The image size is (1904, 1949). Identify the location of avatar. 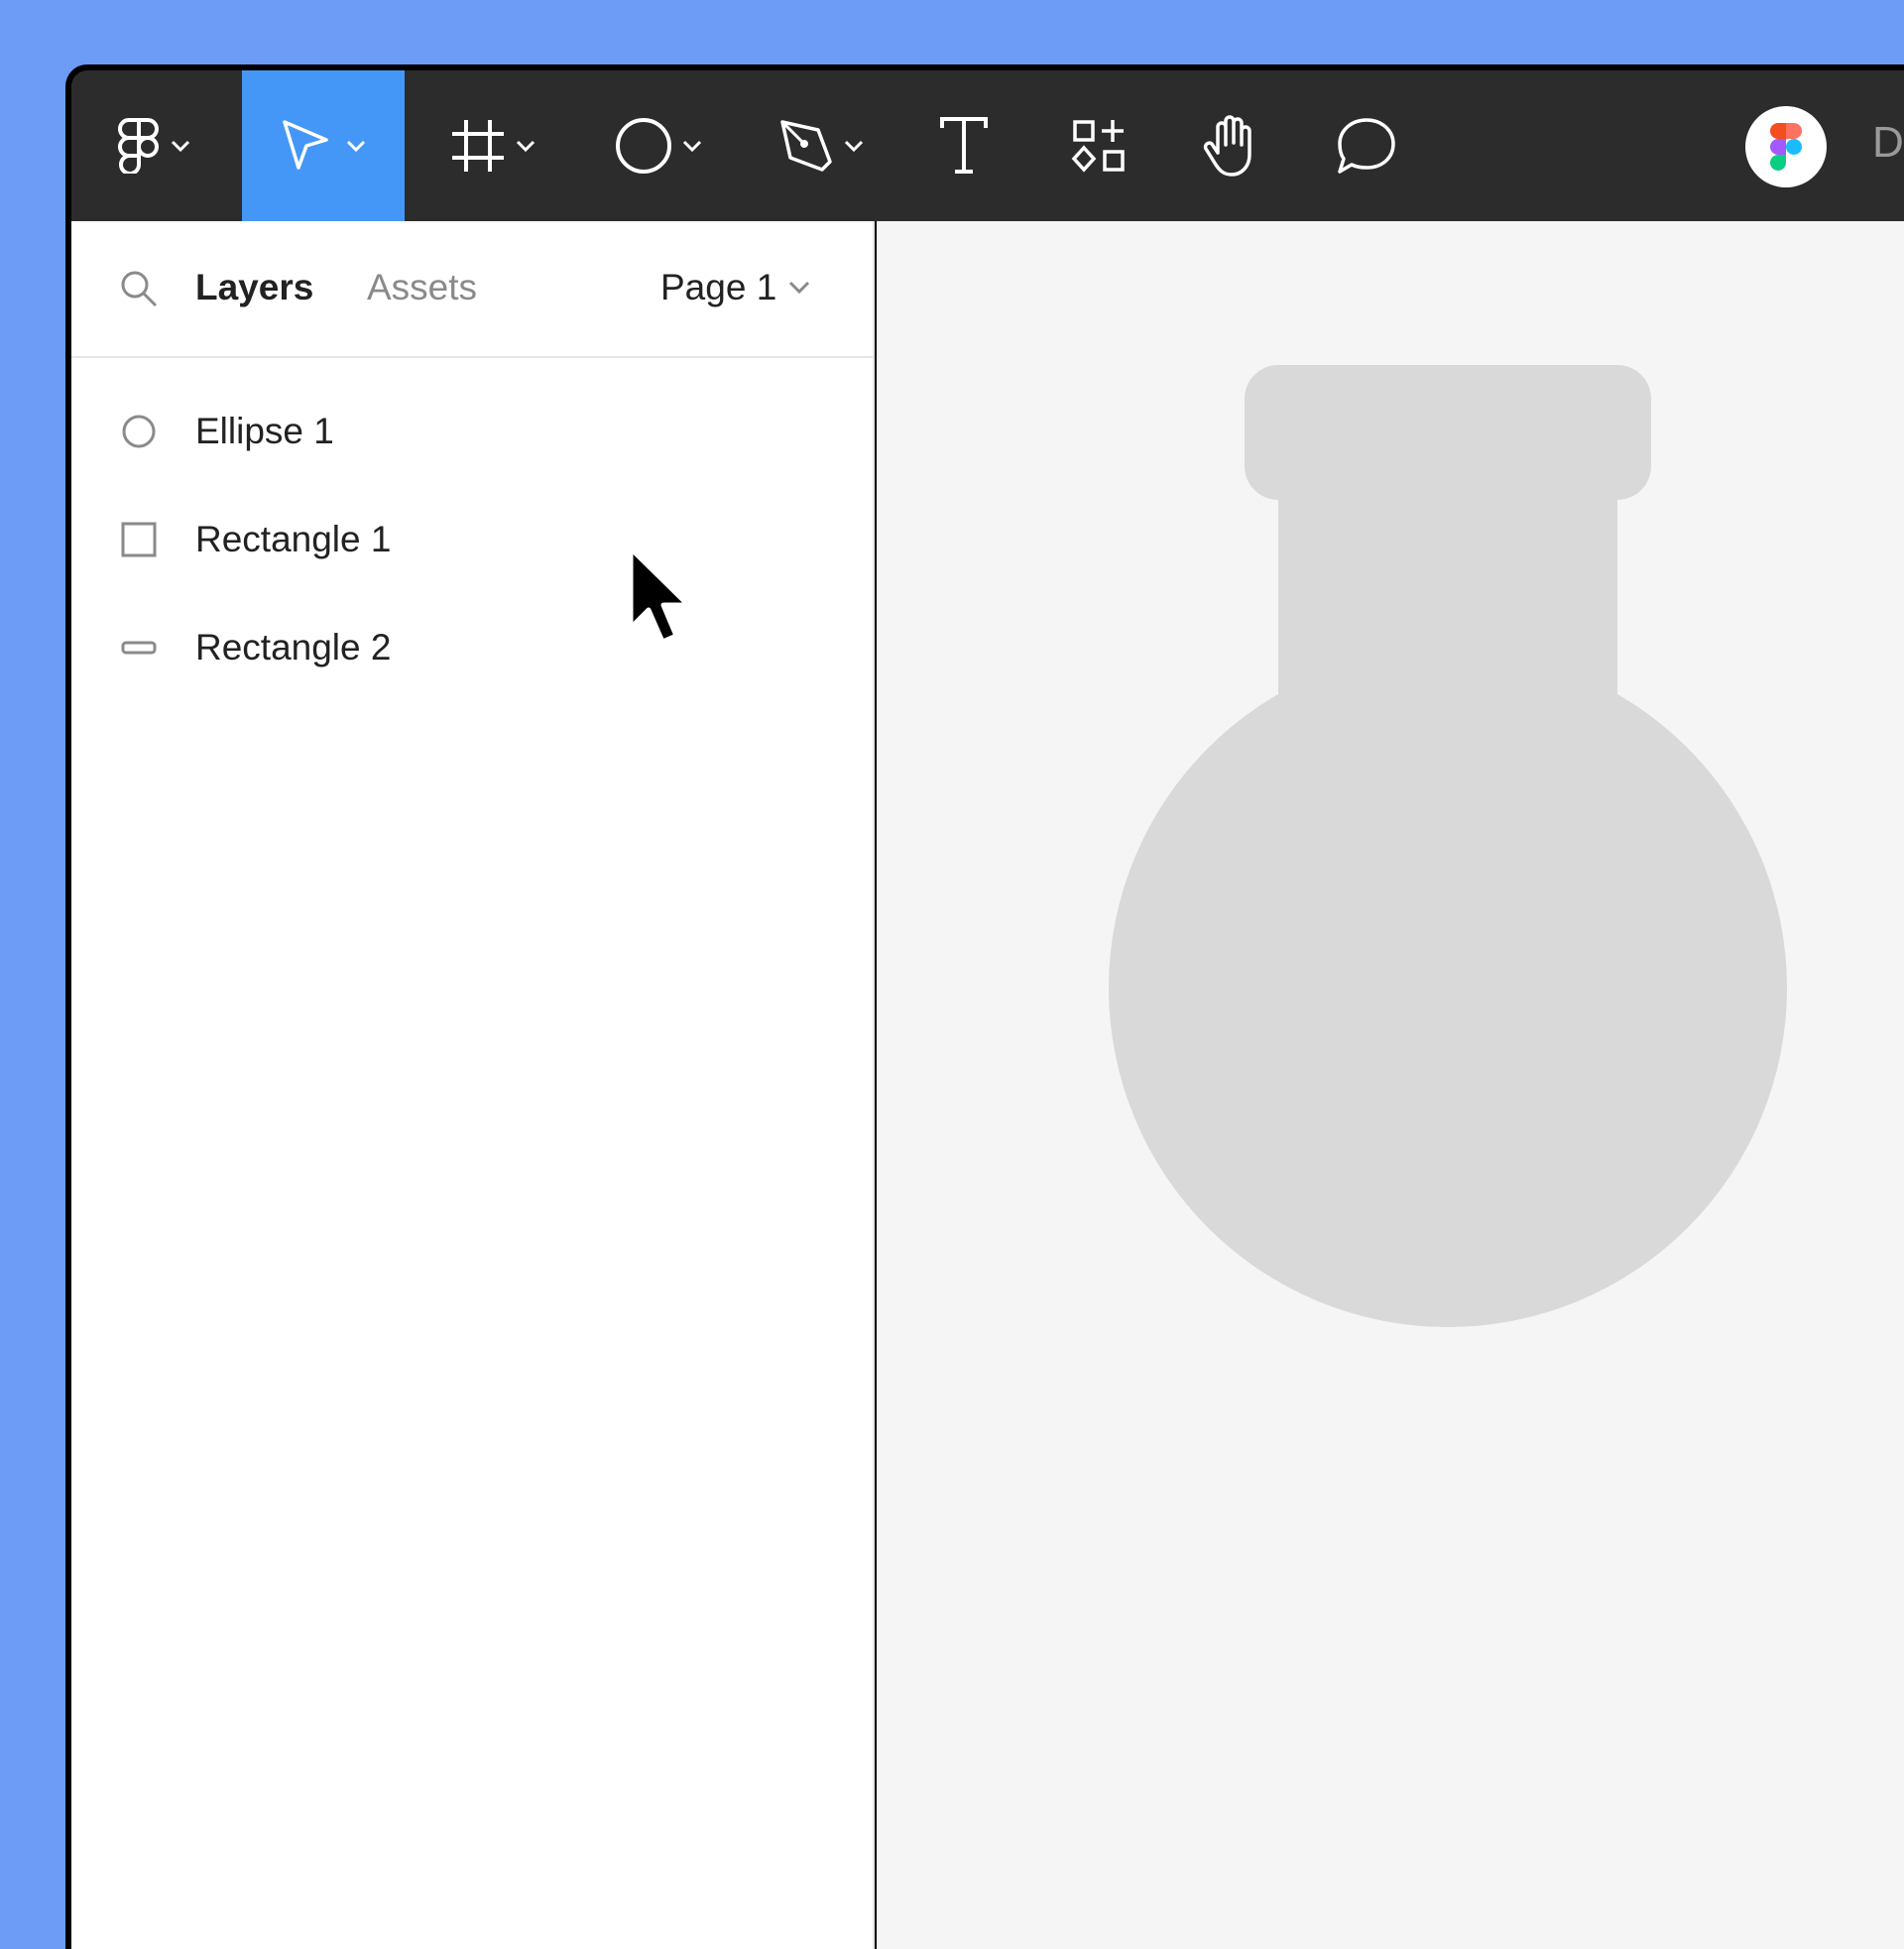
(1786, 147).